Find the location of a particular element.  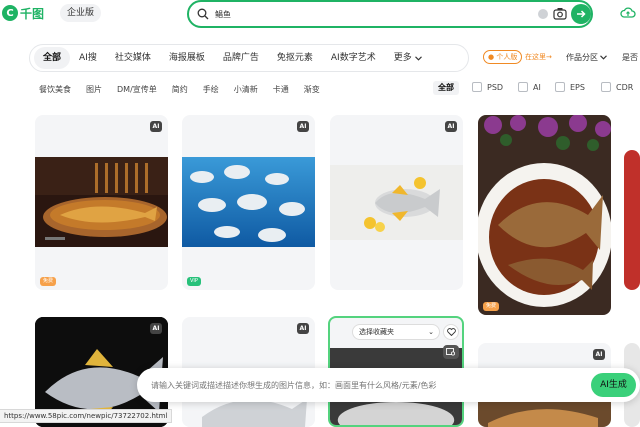

search-submit-button is located at coordinates (581, 14).